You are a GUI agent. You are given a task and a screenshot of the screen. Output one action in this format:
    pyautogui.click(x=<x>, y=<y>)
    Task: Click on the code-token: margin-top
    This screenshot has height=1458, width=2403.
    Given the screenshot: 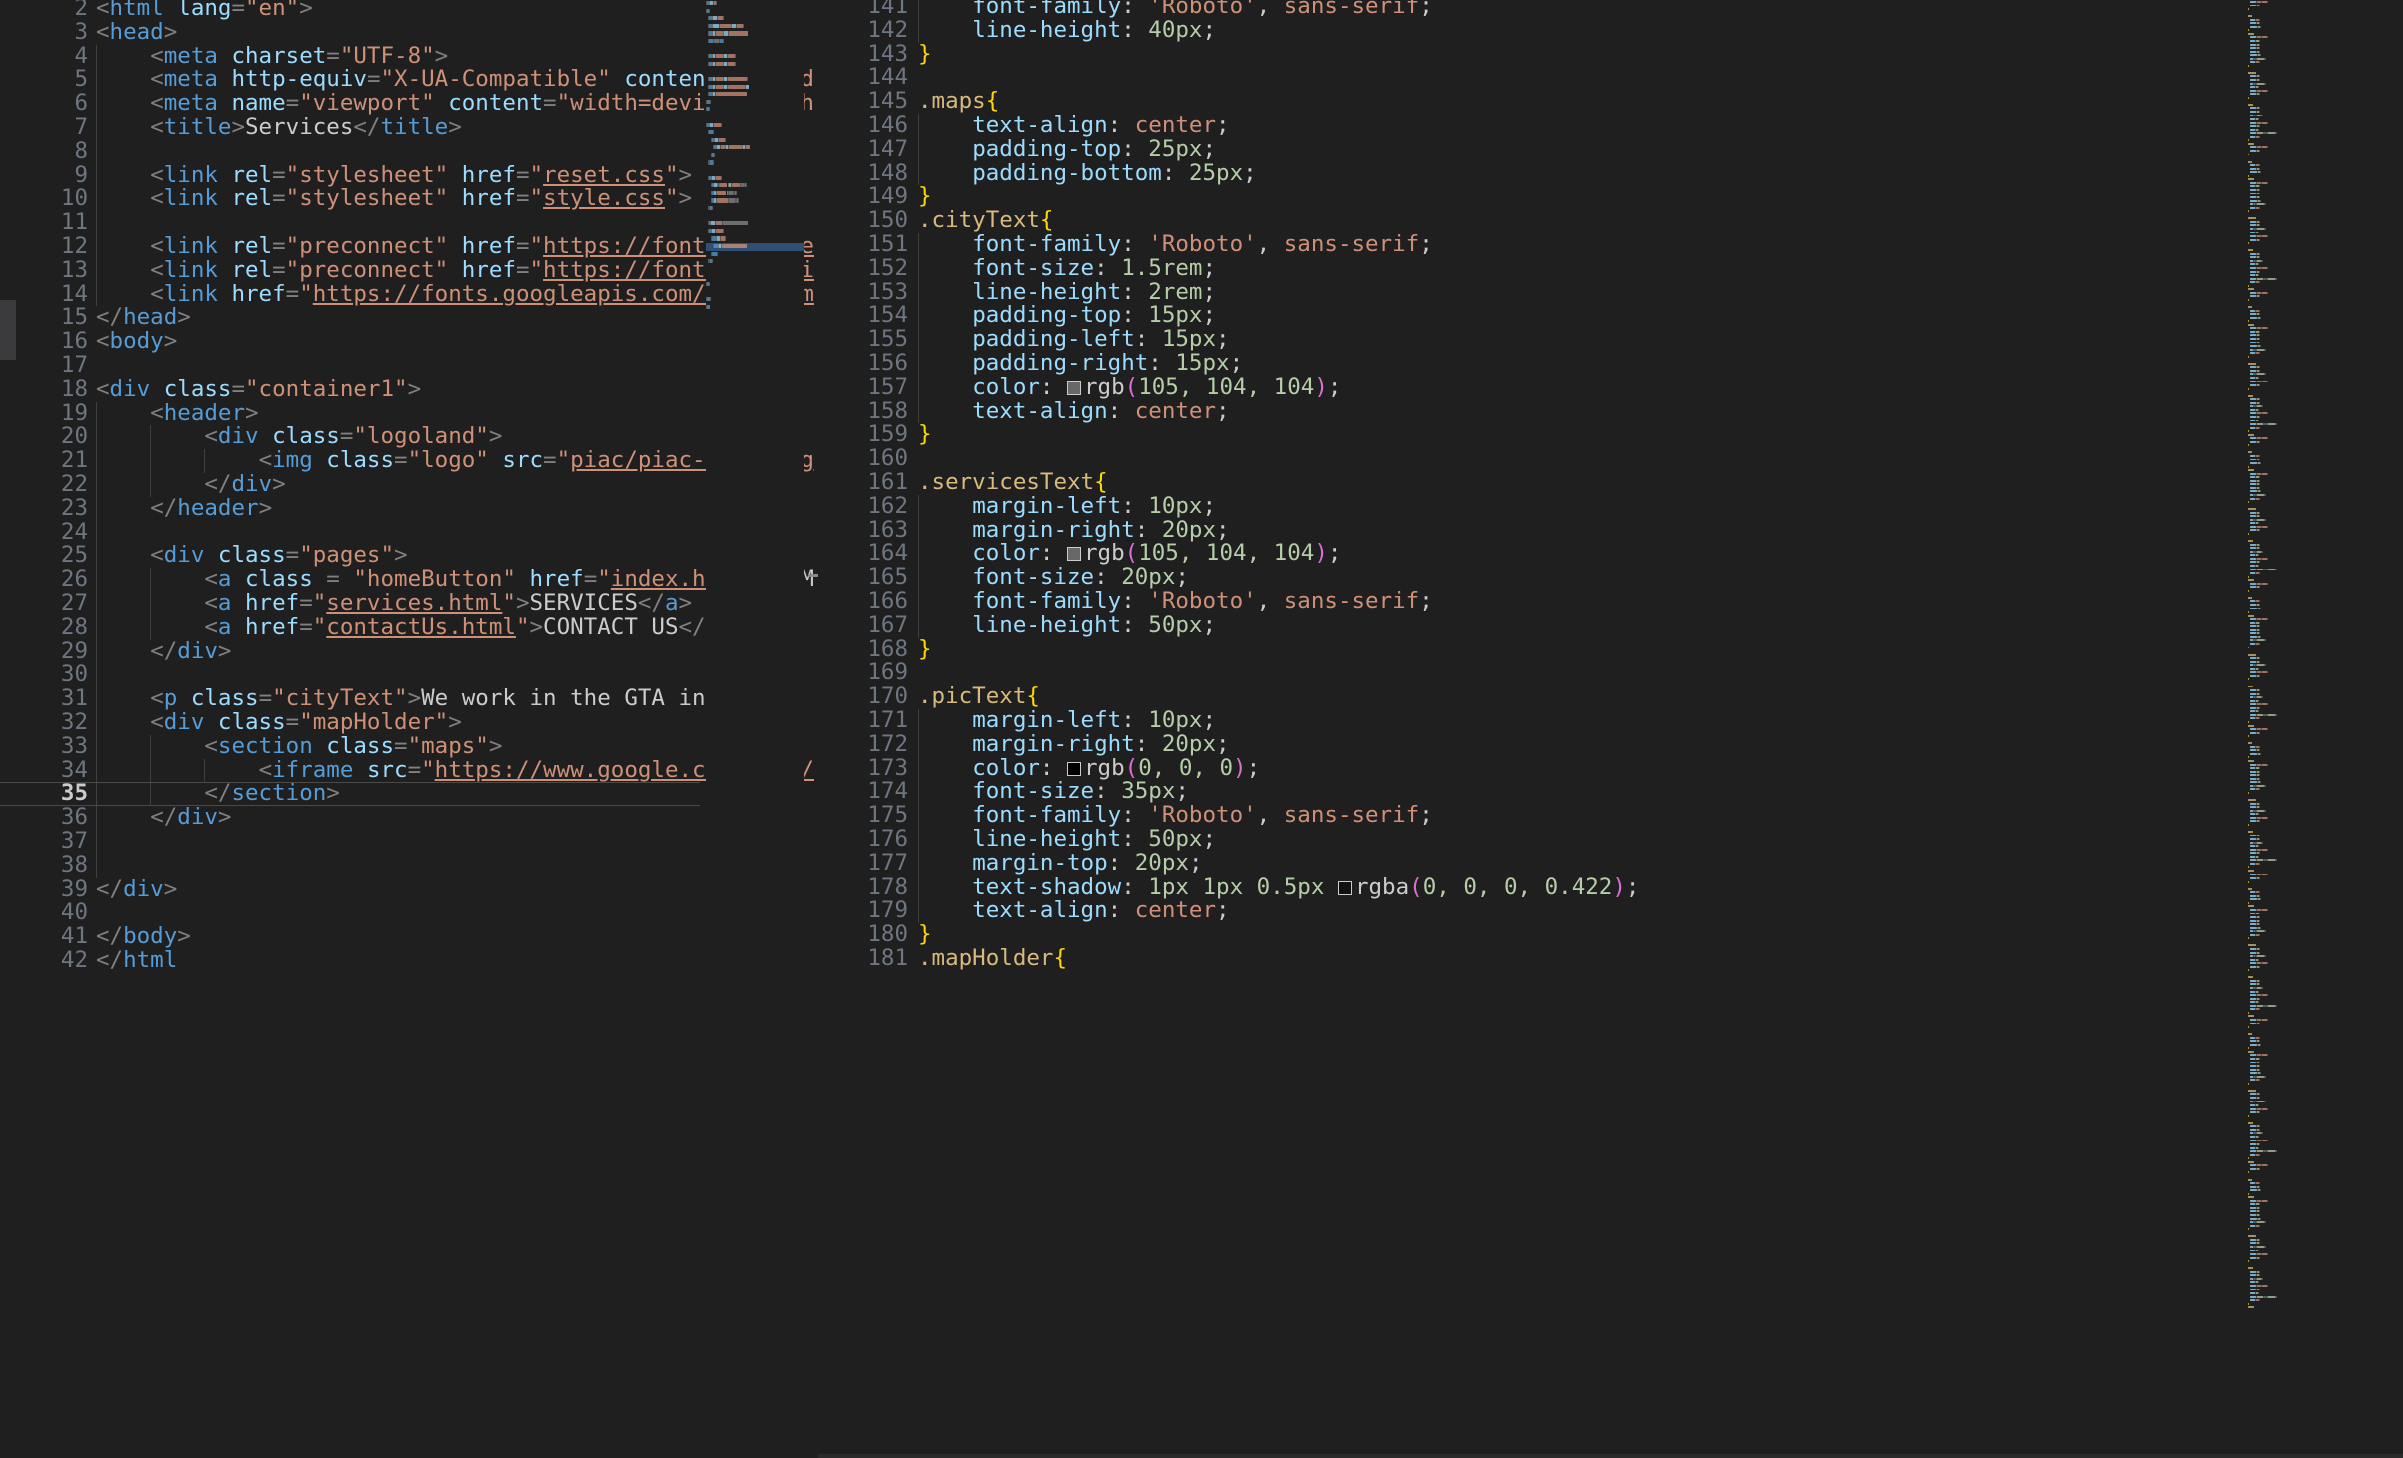 What is the action you would take?
    pyautogui.click(x=1040, y=862)
    